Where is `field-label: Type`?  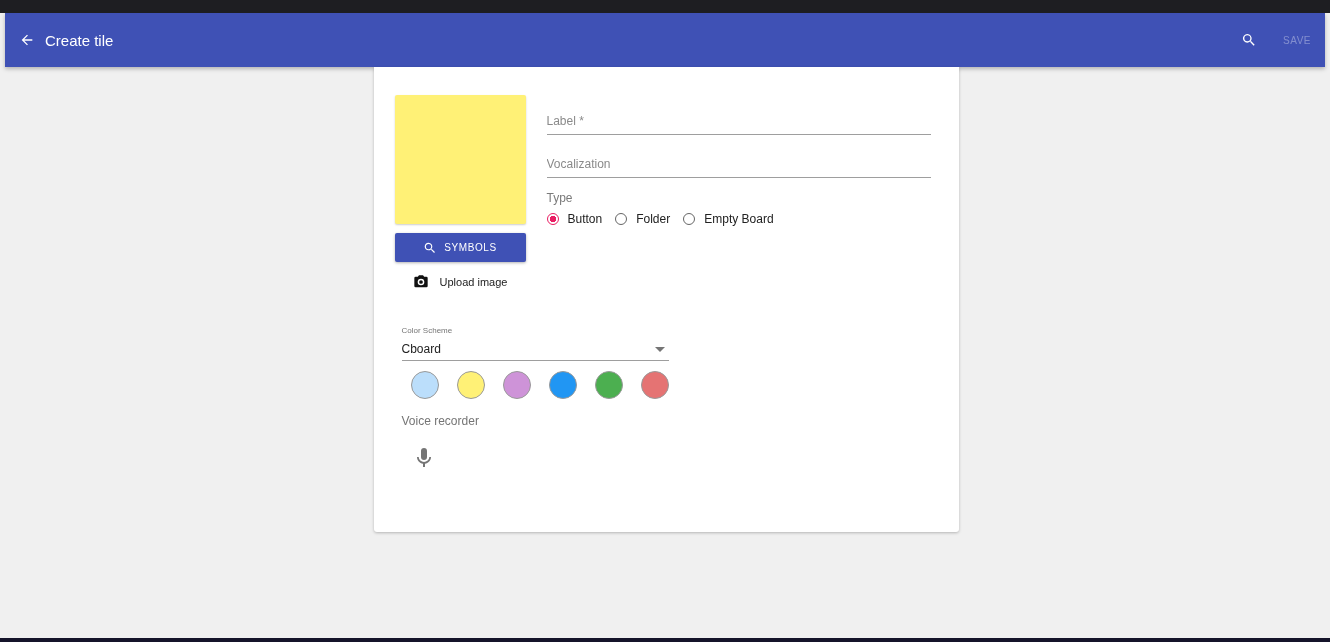
field-label: Type is located at coordinates (560, 198).